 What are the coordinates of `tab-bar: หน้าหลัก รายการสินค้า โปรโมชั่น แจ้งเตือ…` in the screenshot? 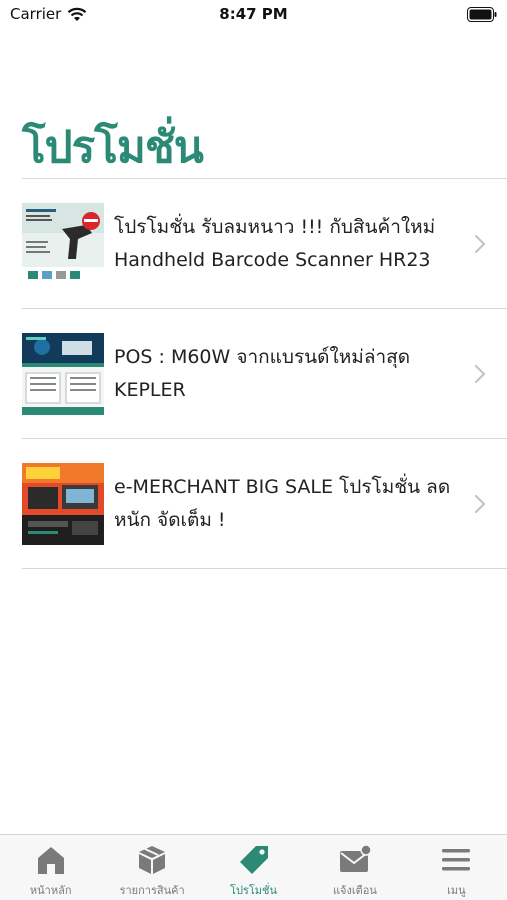 It's located at (253, 867).